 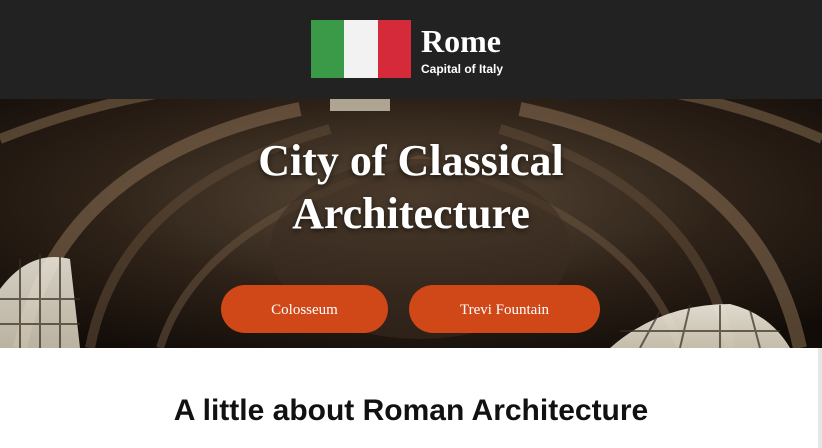 What do you see at coordinates (462, 69) in the screenshot?
I see `site-subtitle: Capital of Italy` at bounding box center [462, 69].